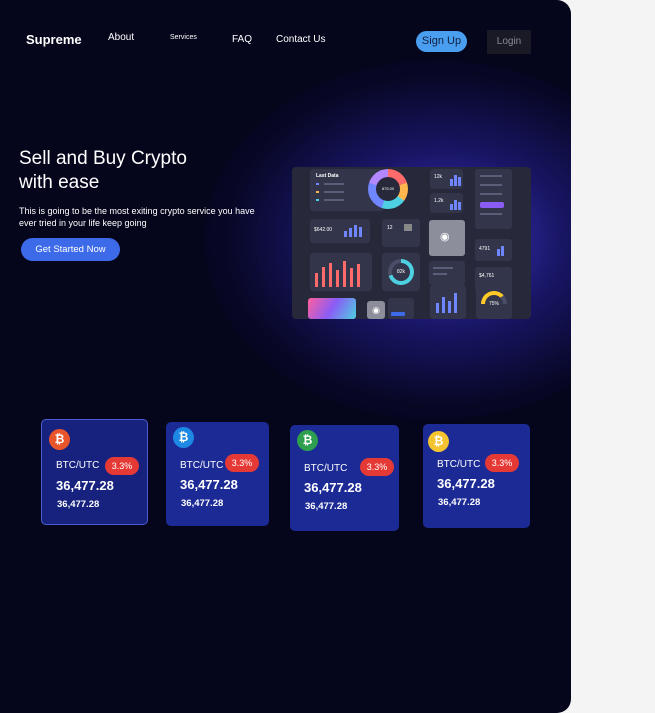  I want to click on stat-c: 12, so click(390, 228).